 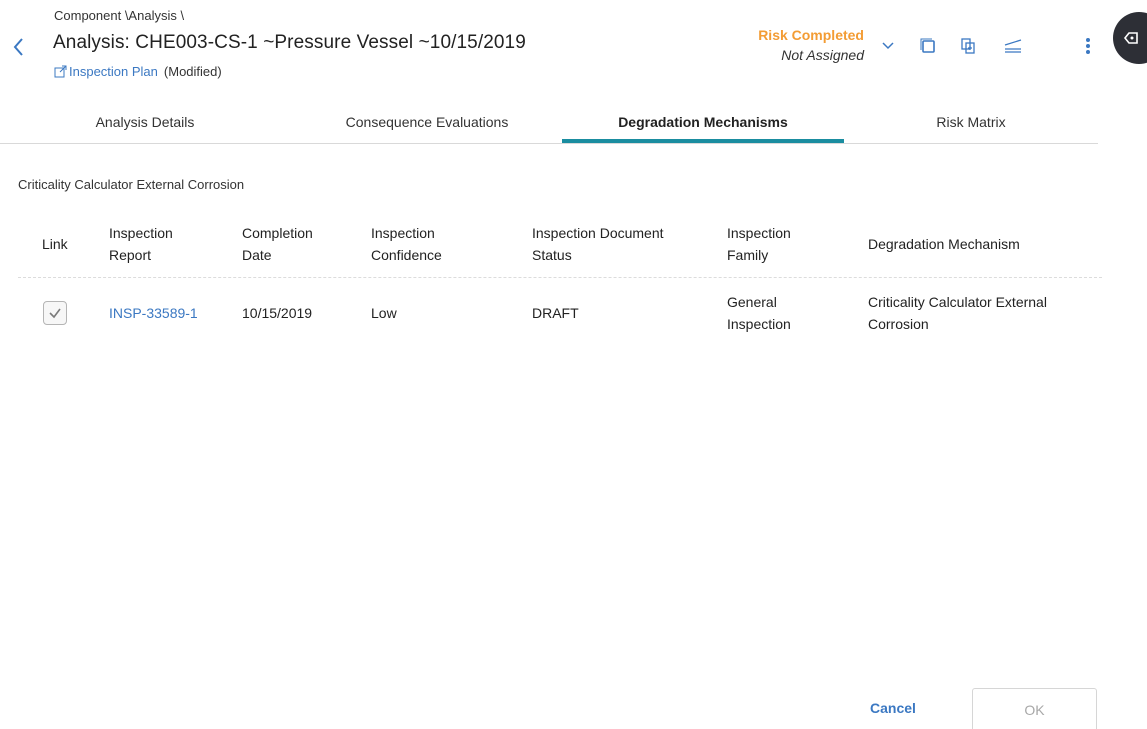 I want to click on inspection-family-cell: General Inspection, so click(x=759, y=313).